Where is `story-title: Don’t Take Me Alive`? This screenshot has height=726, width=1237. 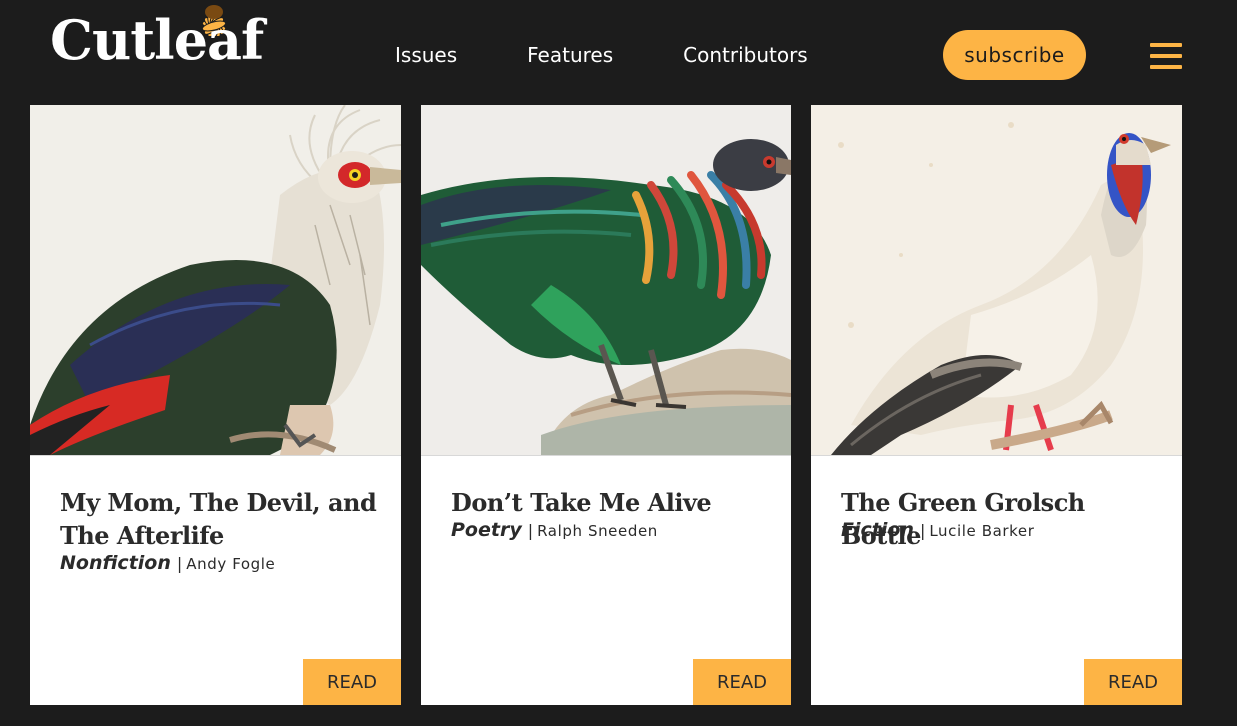 story-title: Don’t Take Me Alive is located at coordinates (611, 502).